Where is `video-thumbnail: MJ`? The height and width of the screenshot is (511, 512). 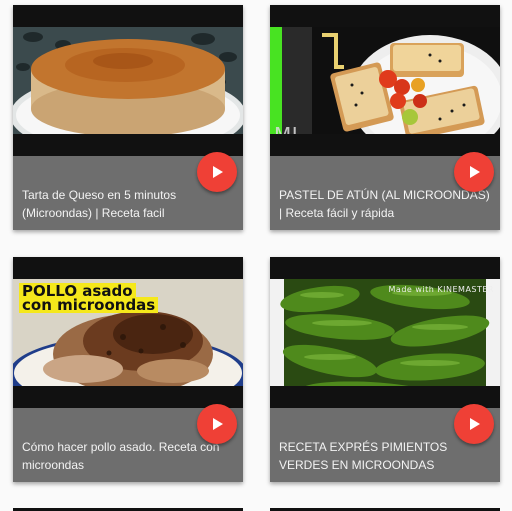 video-thumbnail: MJ is located at coordinates (385, 80).